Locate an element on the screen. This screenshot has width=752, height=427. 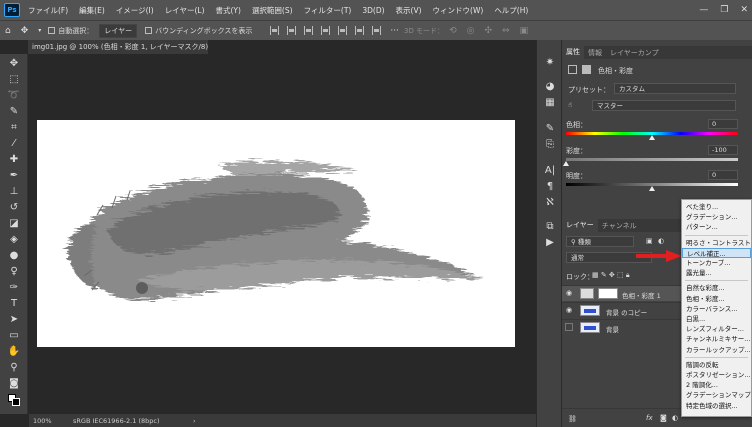
quick-mask-icon: ◙ is located at coordinates (14, 384).